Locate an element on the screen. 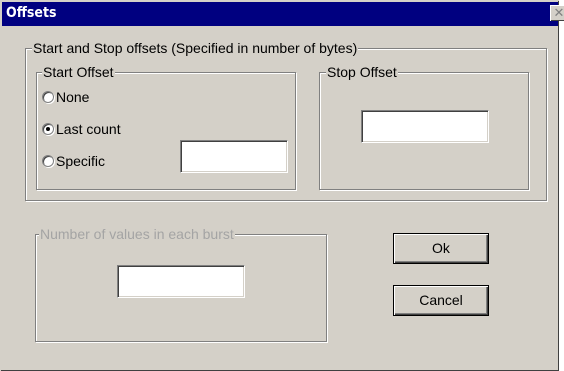 The width and height of the screenshot is (564, 371). radio-none-circle is located at coordinates (48, 97).